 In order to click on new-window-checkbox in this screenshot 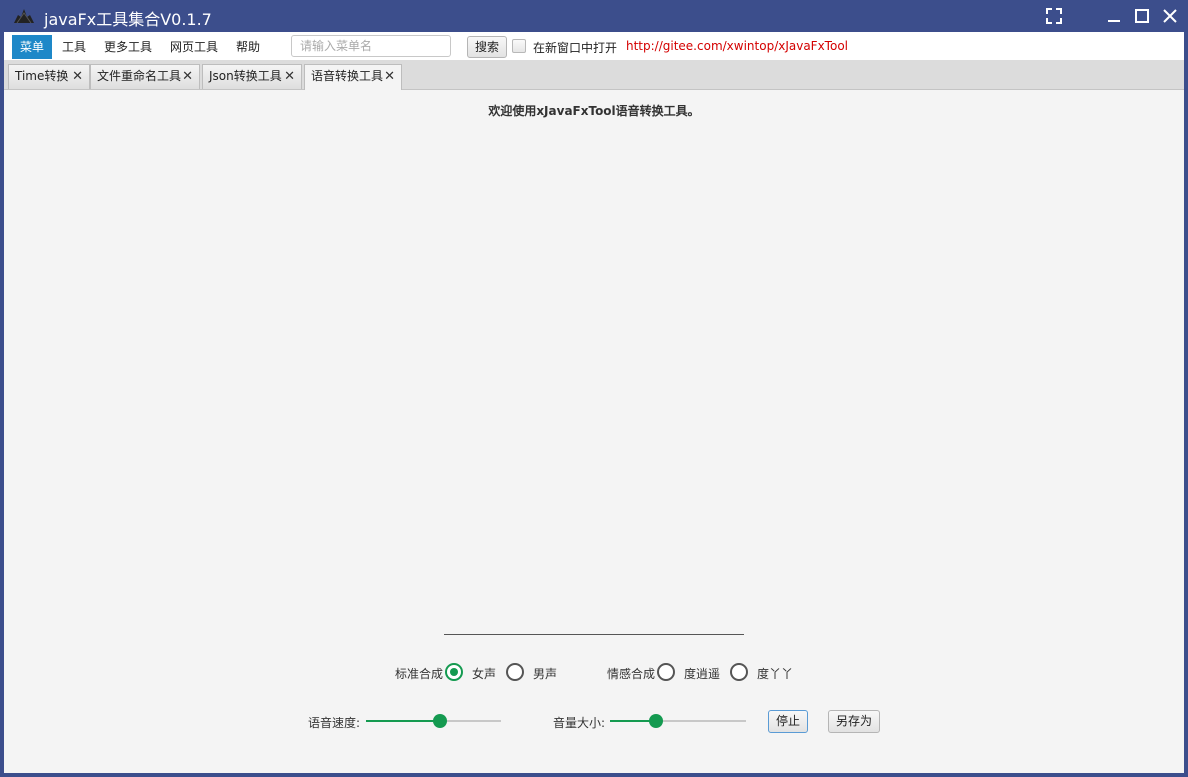, I will do `click(519, 46)`.